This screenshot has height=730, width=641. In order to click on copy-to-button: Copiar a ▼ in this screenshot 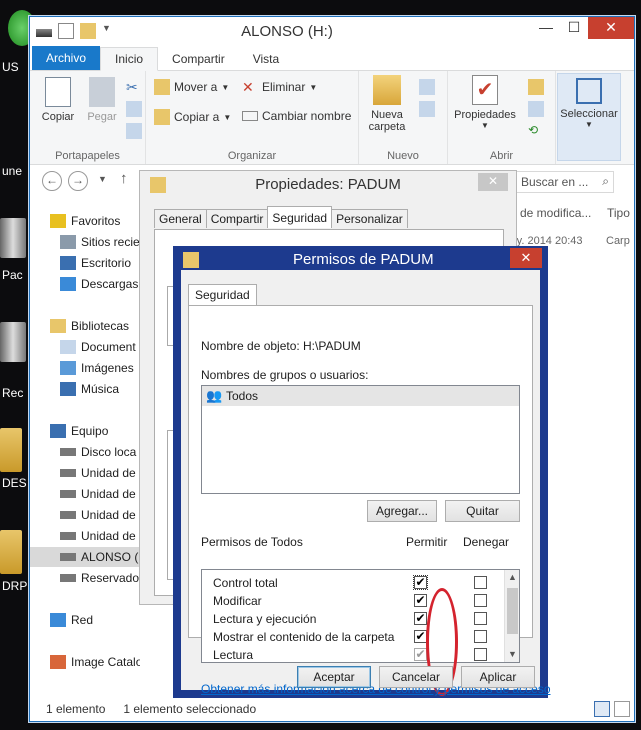, I will do `click(192, 117)`.